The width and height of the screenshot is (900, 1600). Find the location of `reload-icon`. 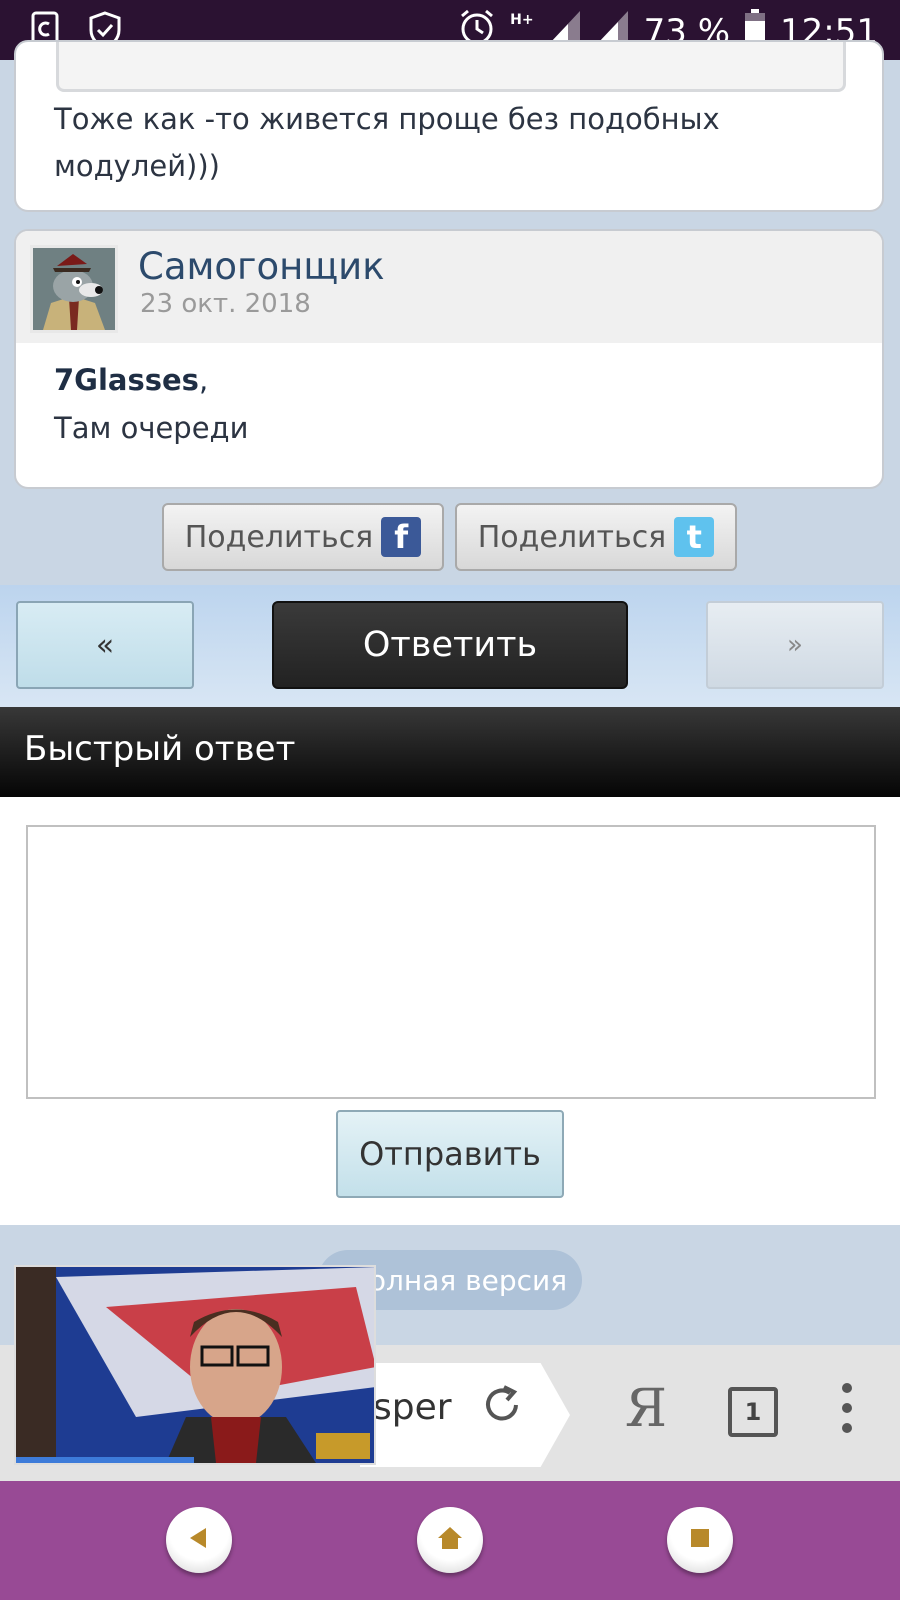

reload-icon is located at coordinates (502, 1410).